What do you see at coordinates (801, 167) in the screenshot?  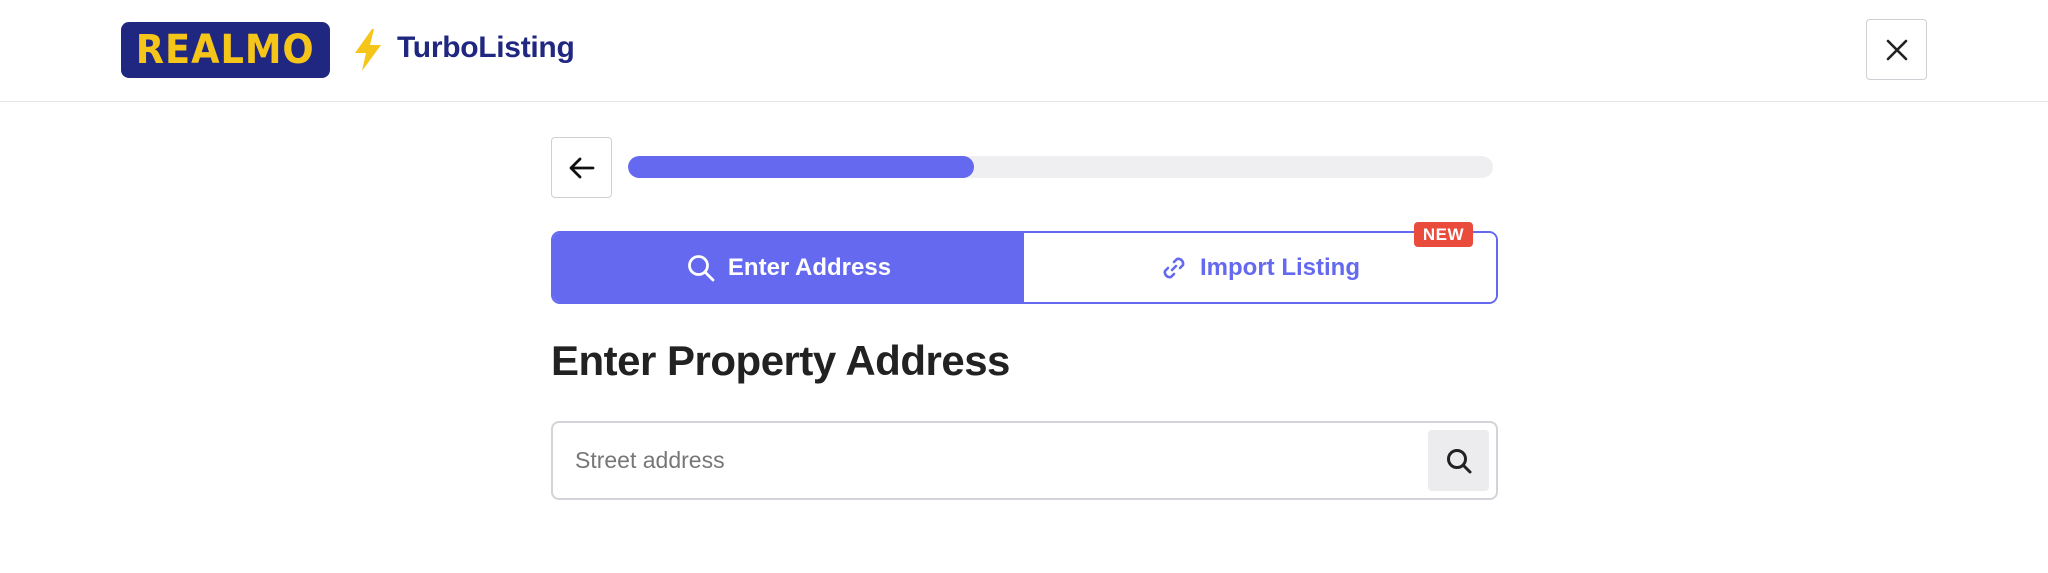 I see `progress-fill` at bounding box center [801, 167].